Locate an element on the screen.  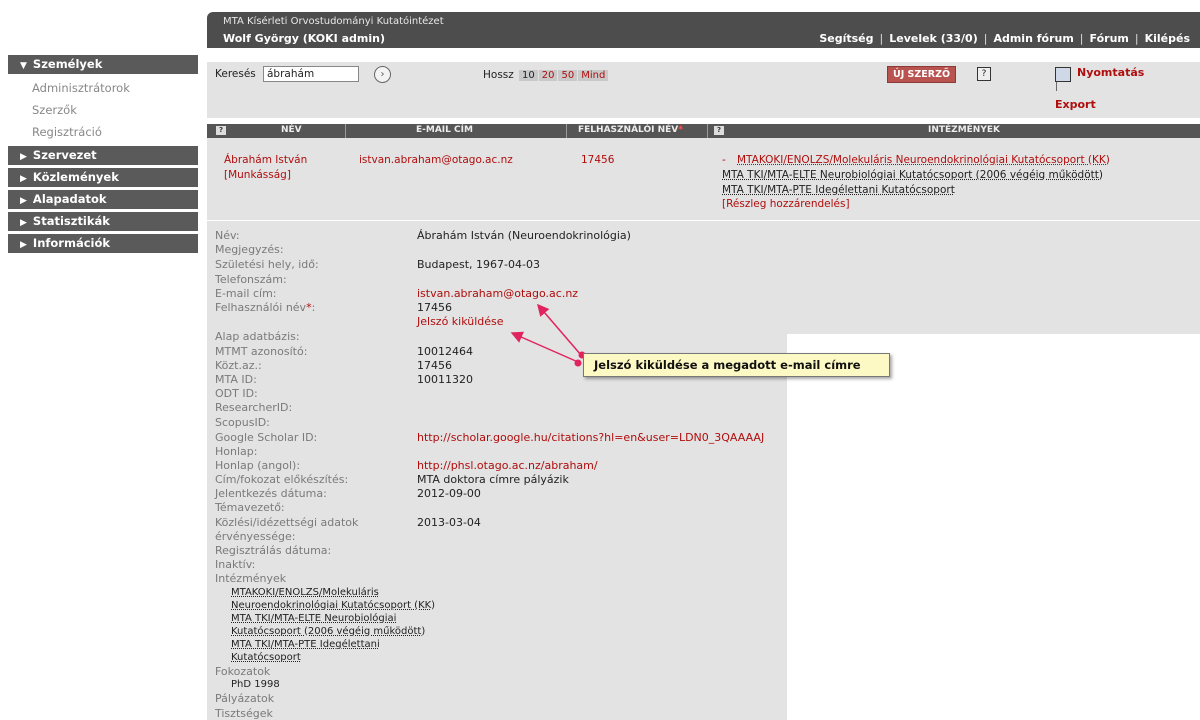
arrow-dot is located at coordinates (578, 363).